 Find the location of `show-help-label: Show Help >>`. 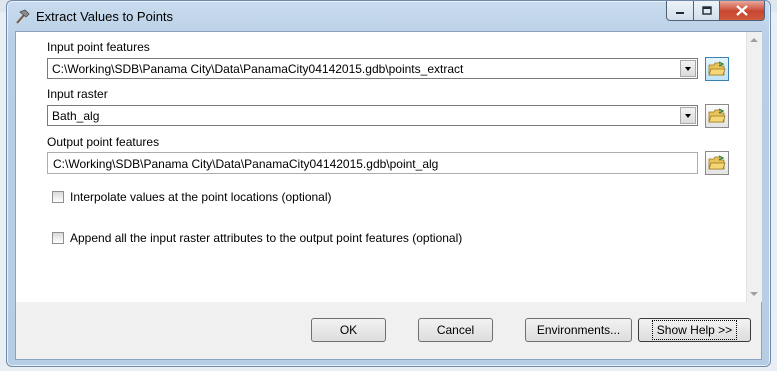

show-help-label: Show Help >> is located at coordinates (694, 330).